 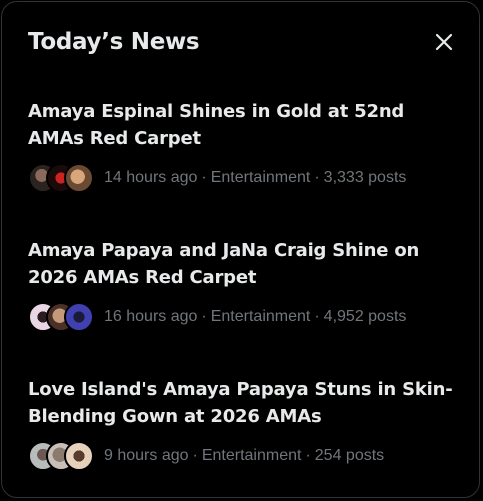 I want to click on panel-header: Today’s News, so click(x=240, y=42).